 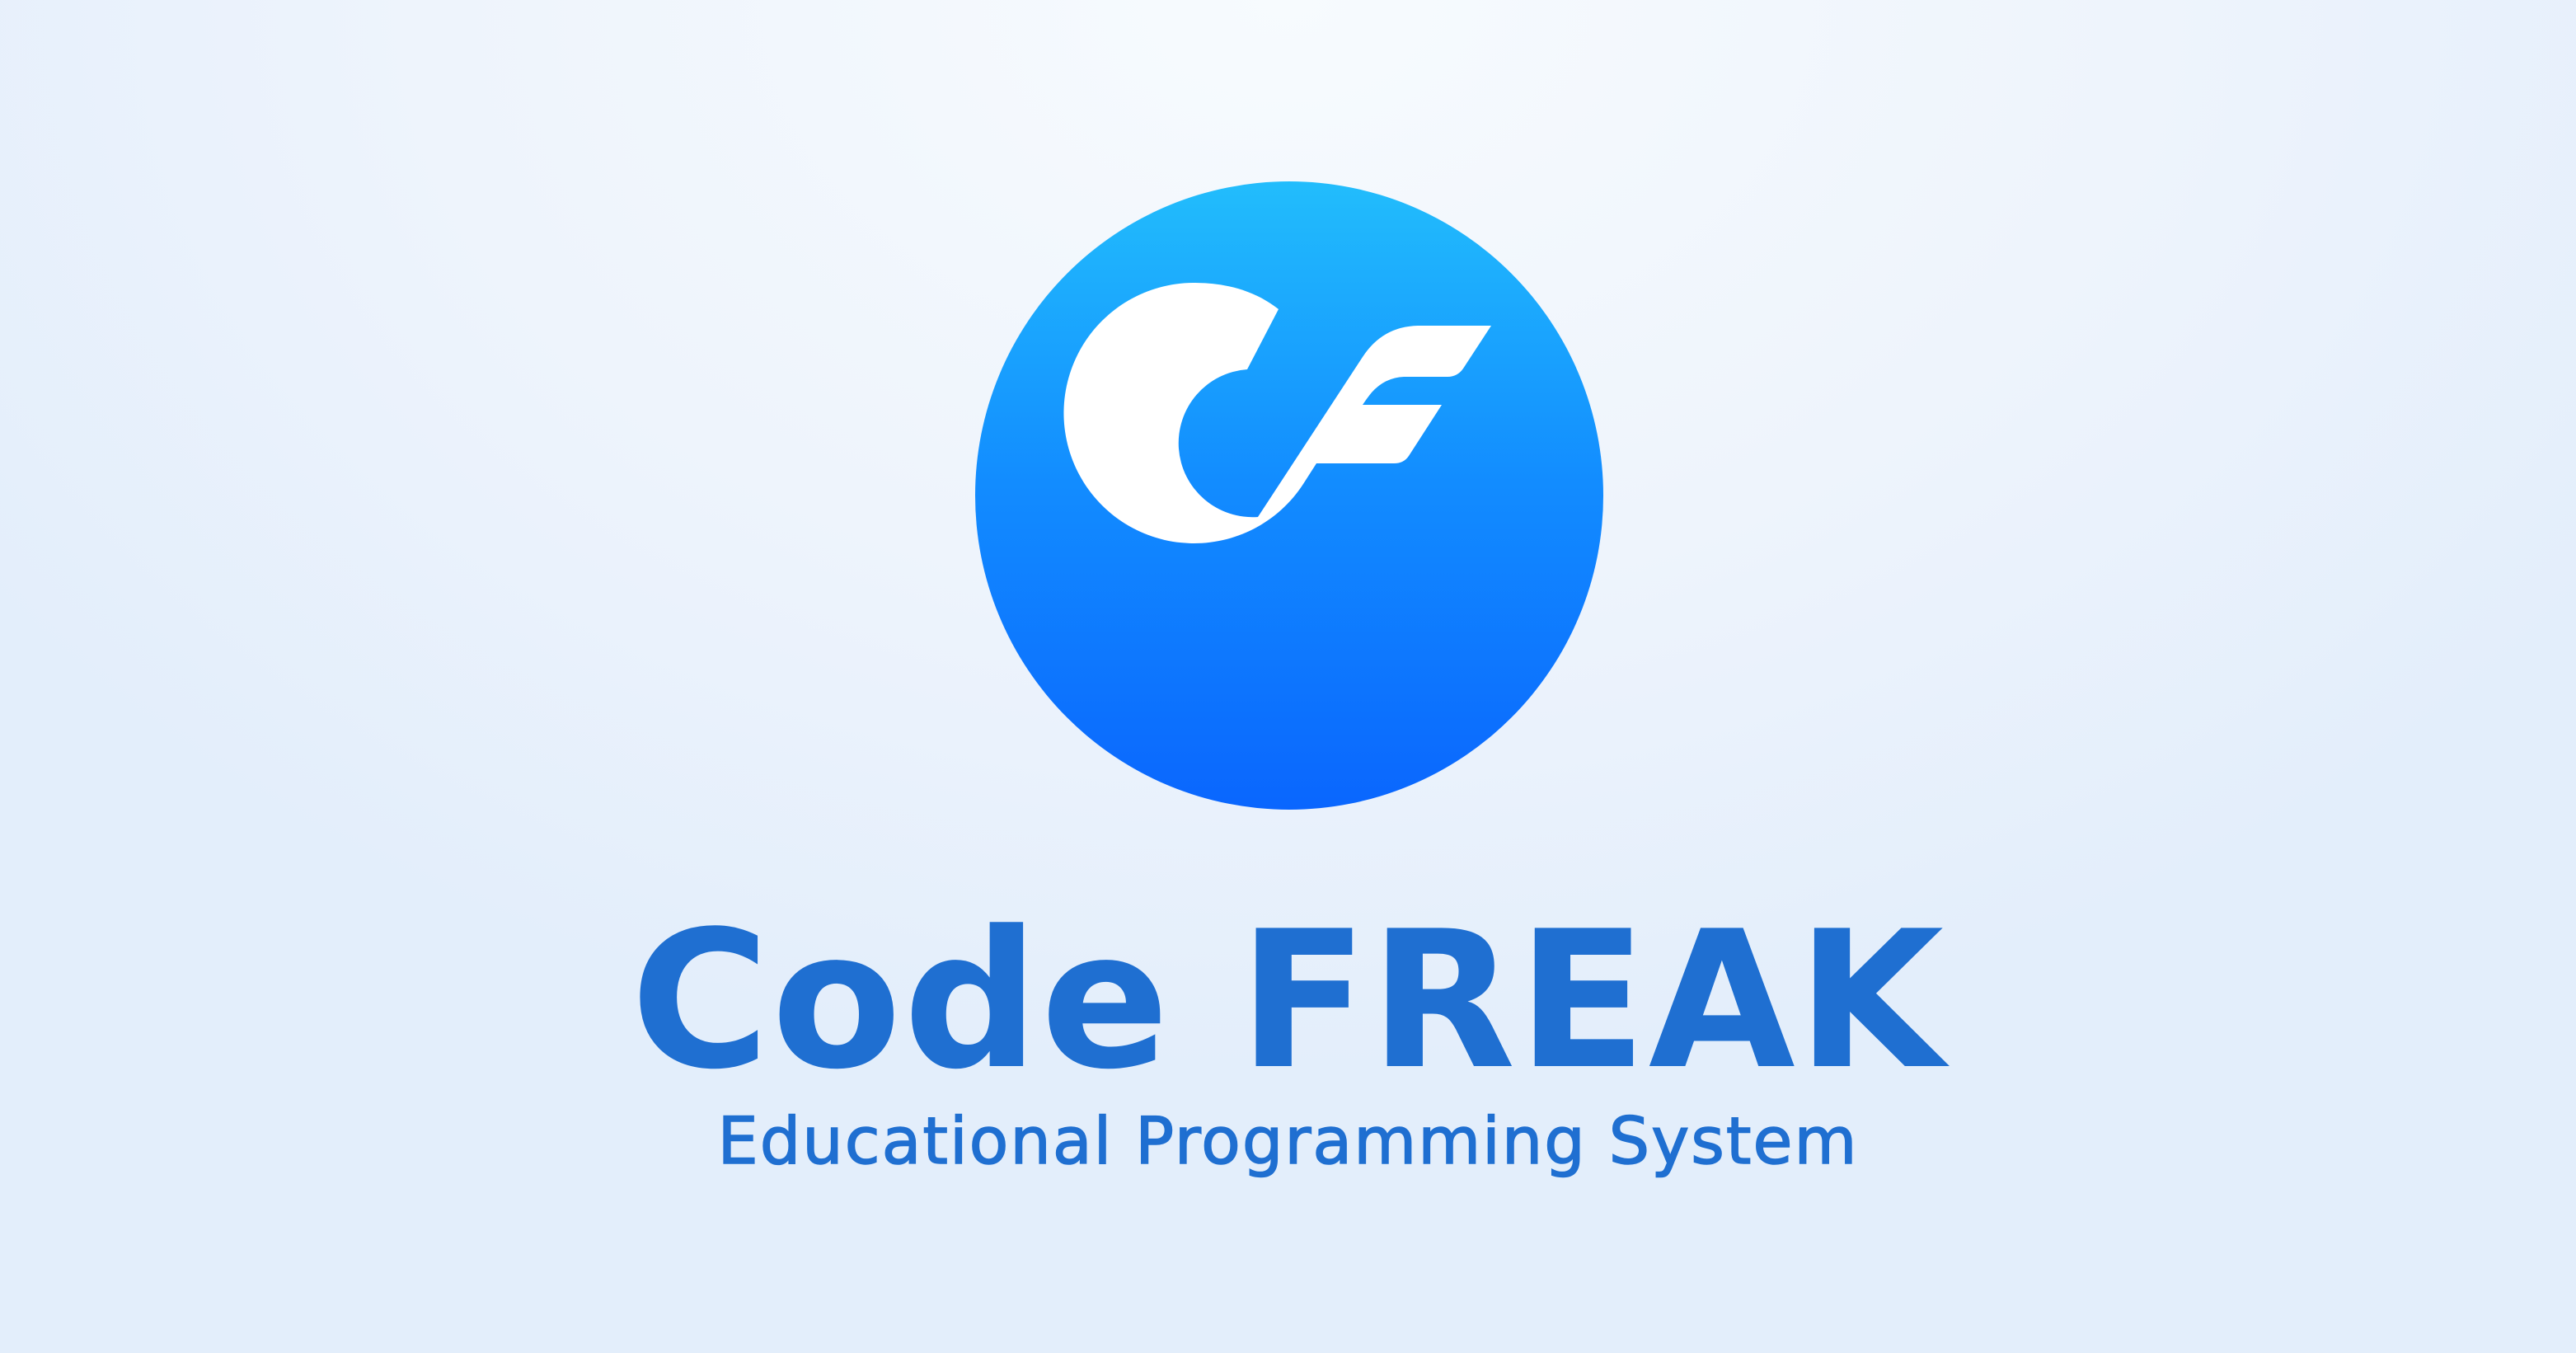 I want to click on brand-tagline: Educational Programming System, so click(x=1288, y=1142).